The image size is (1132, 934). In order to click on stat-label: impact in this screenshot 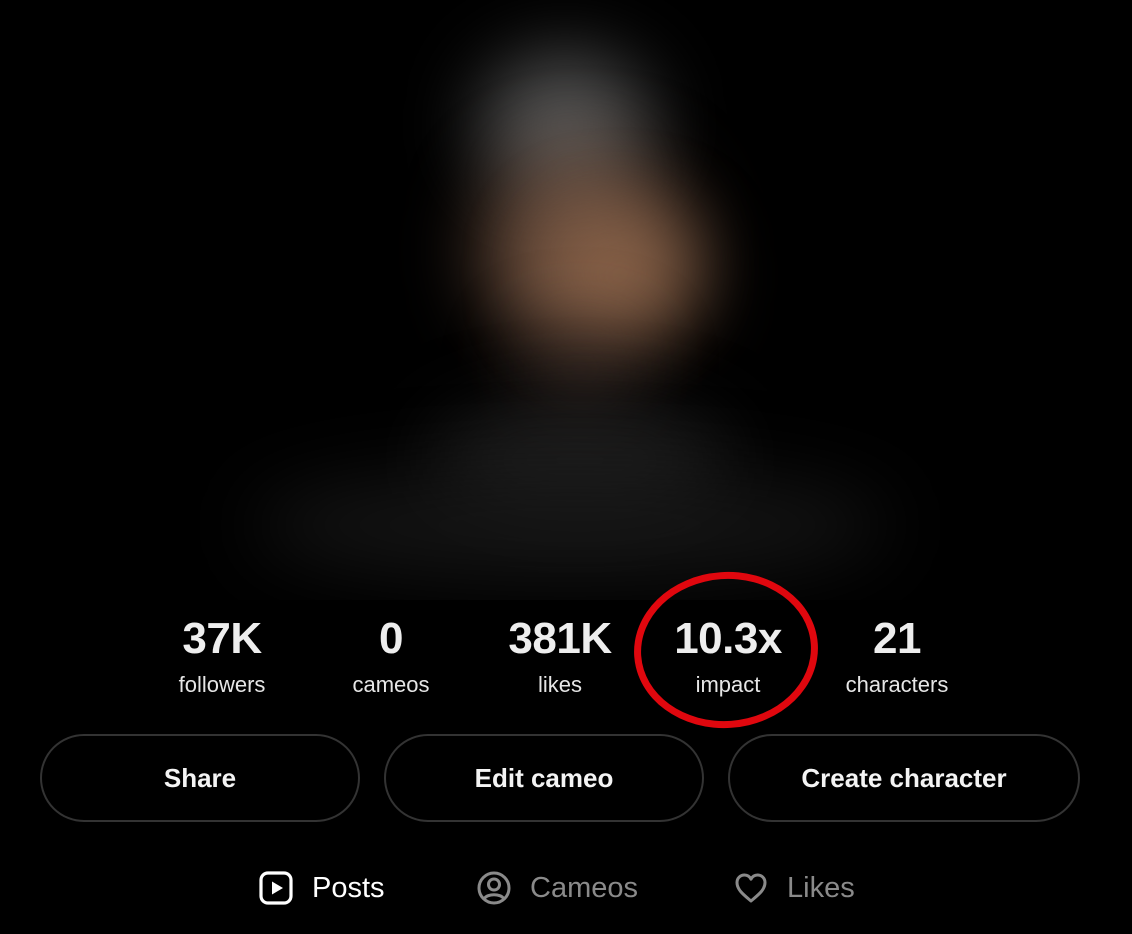, I will do `click(728, 684)`.